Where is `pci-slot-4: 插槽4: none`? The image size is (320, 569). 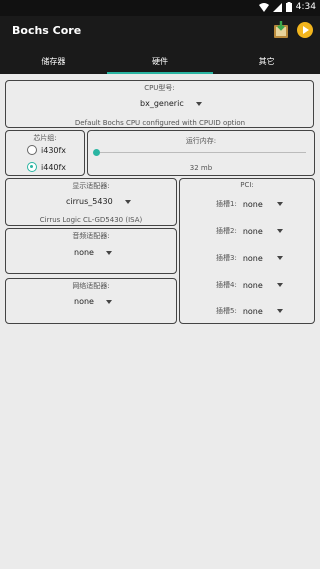
pci-slot-4: 插槽4: none is located at coordinates (249, 285).